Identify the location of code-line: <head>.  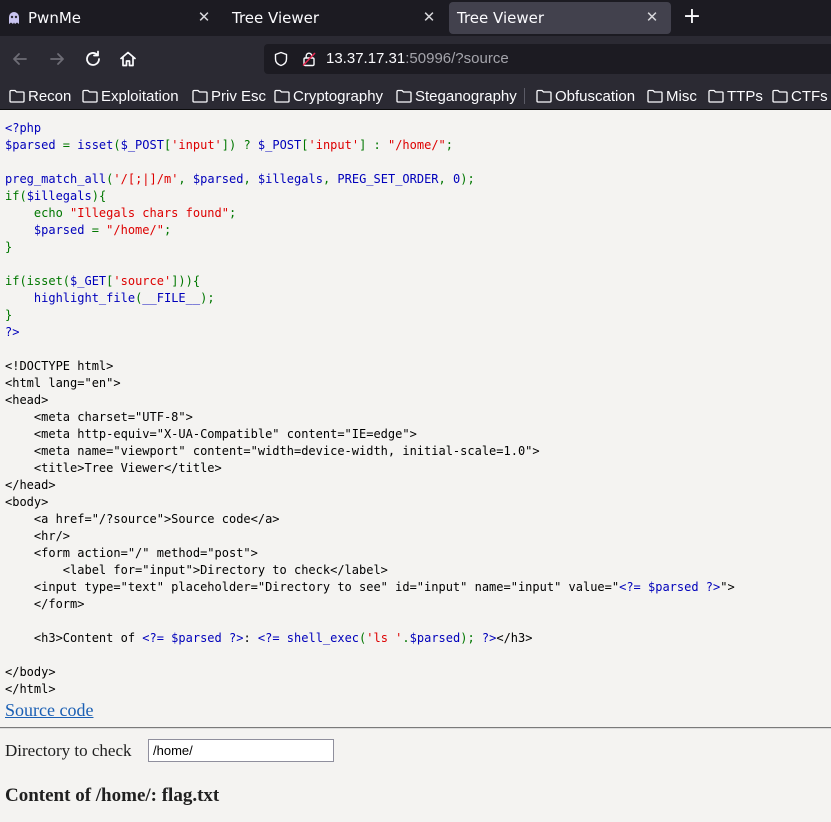
(370, 400).